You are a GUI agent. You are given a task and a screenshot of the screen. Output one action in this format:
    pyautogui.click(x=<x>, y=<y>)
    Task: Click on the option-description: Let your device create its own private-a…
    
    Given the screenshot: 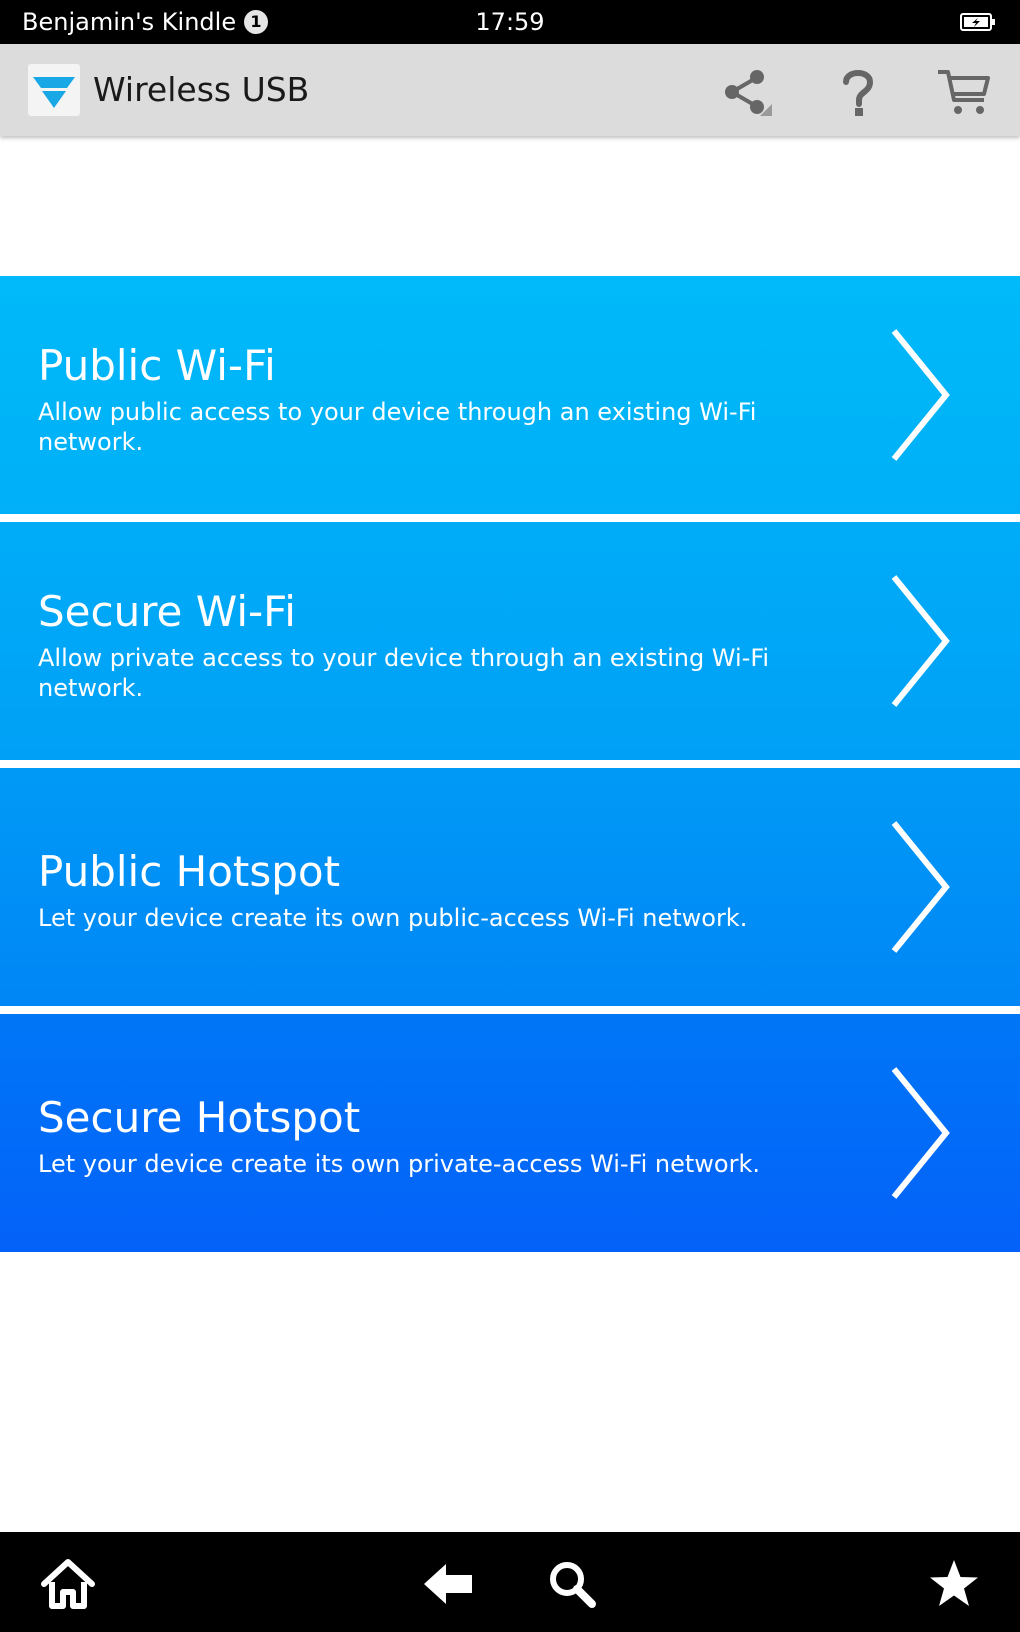 What is the action you would take?
    pyautogui.click(x=399, y=1164)
    